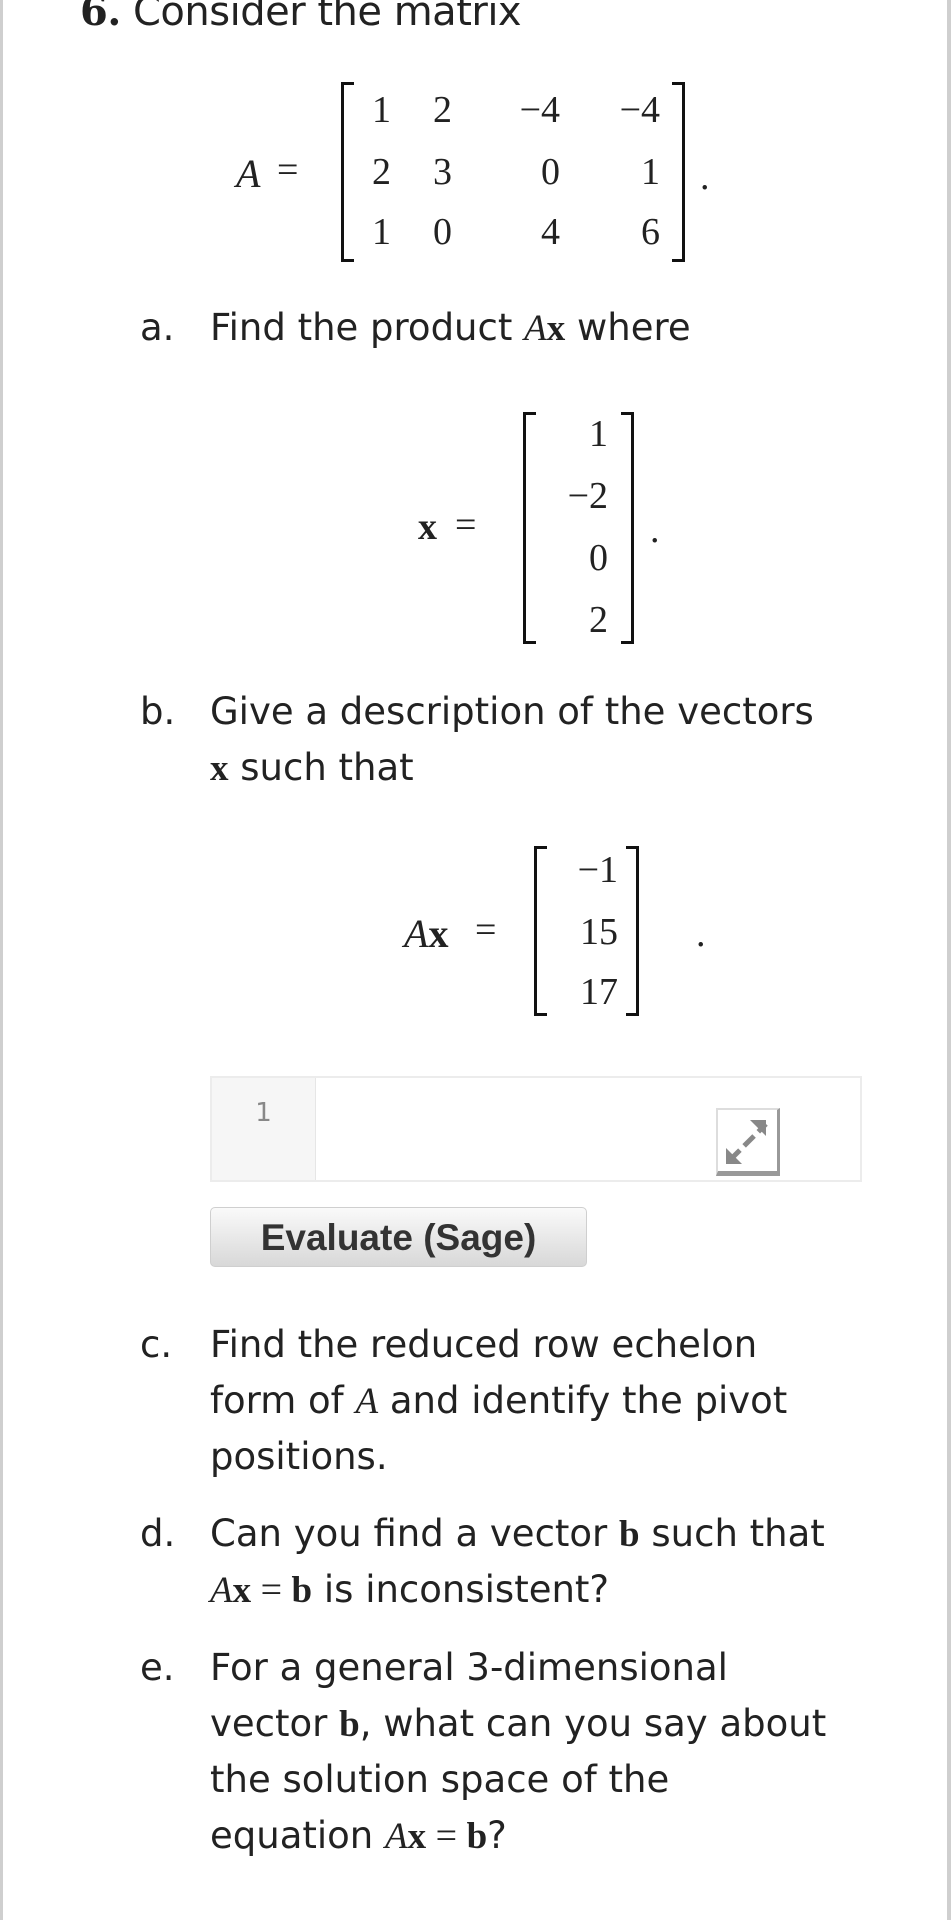 Image resolution: width=951 pixels, height=1920 pixels. What do you see at coordinates (650, 232) in the screenshot?
I see `matrix-cell: 6` at bounding box center [650, 232].